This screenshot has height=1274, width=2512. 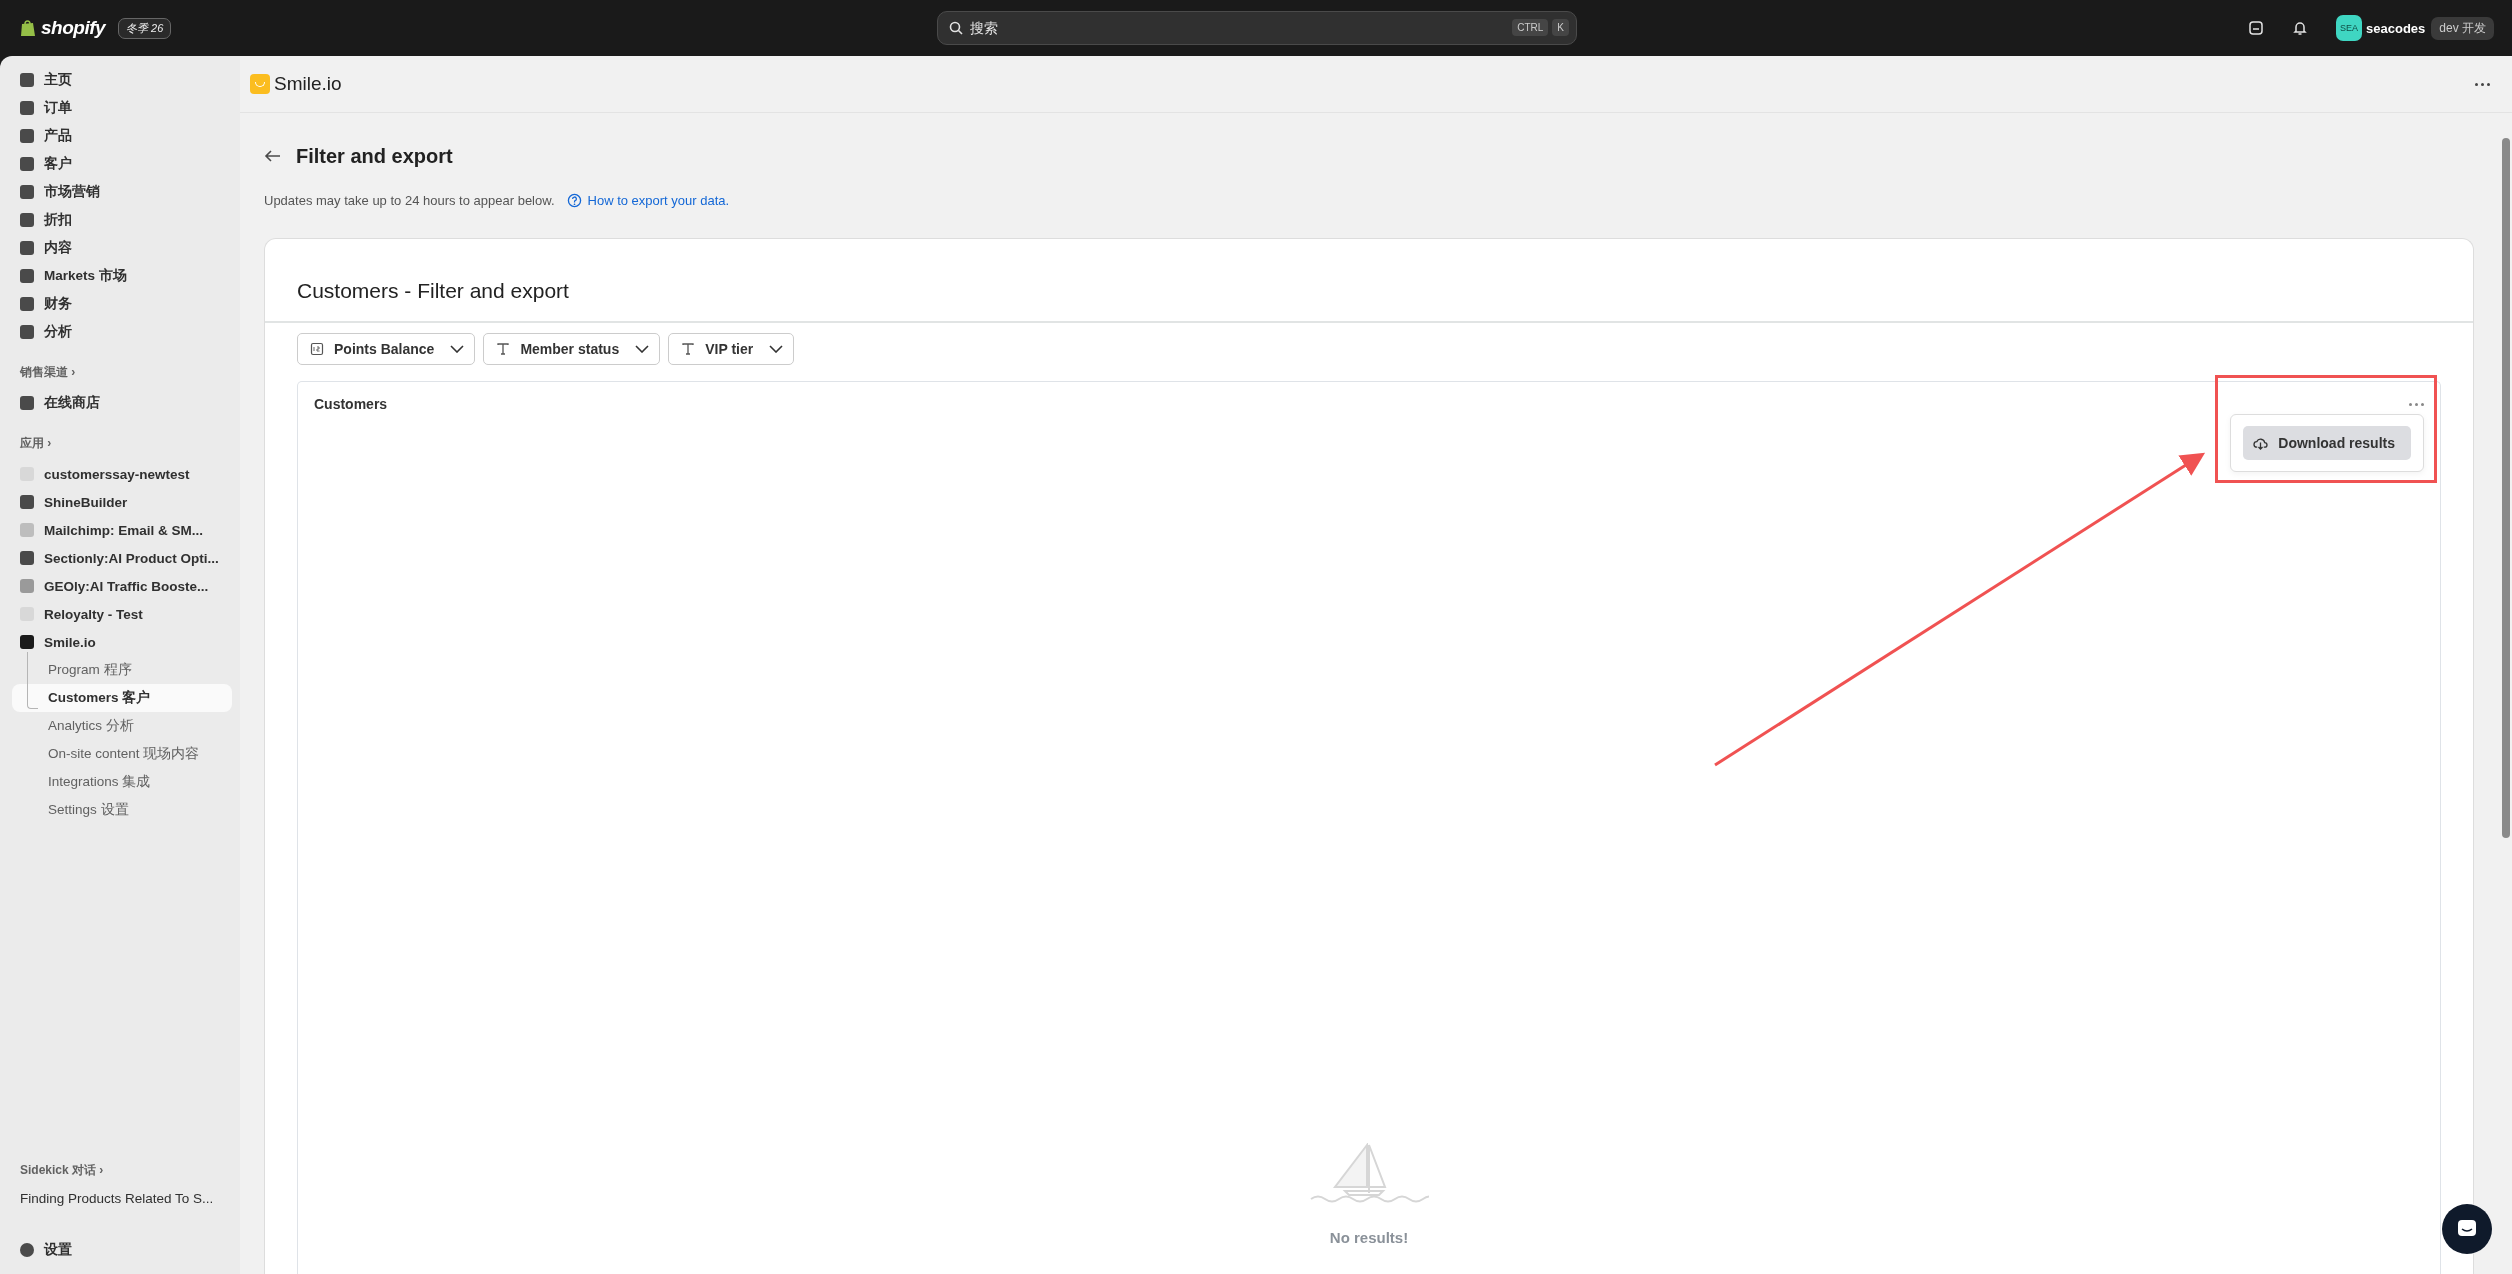 I want to click on empty-state-text: No results!, so click(x=1369, y=1237).